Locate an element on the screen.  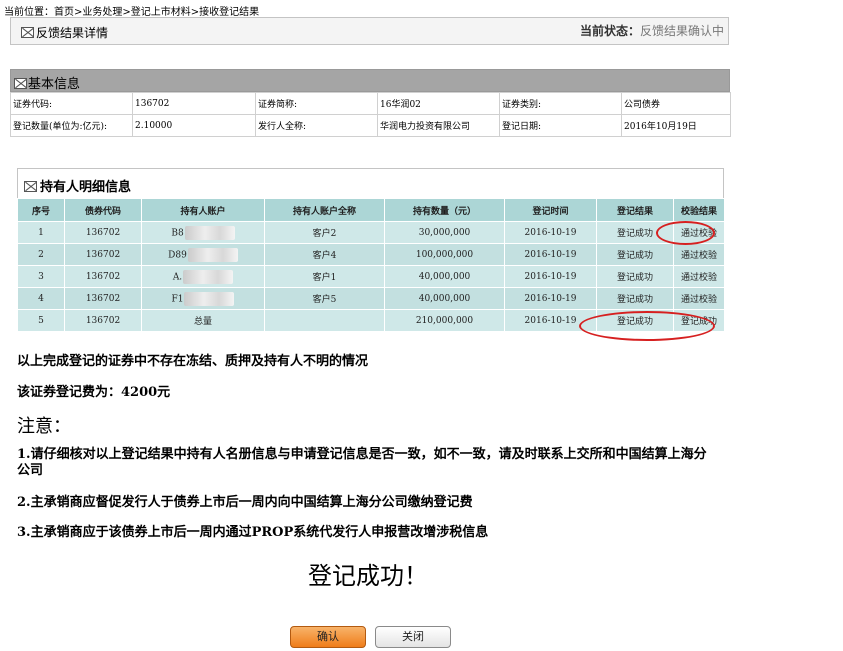
holders-header: 持有人明细信息 is located at coordinates (370, 183).